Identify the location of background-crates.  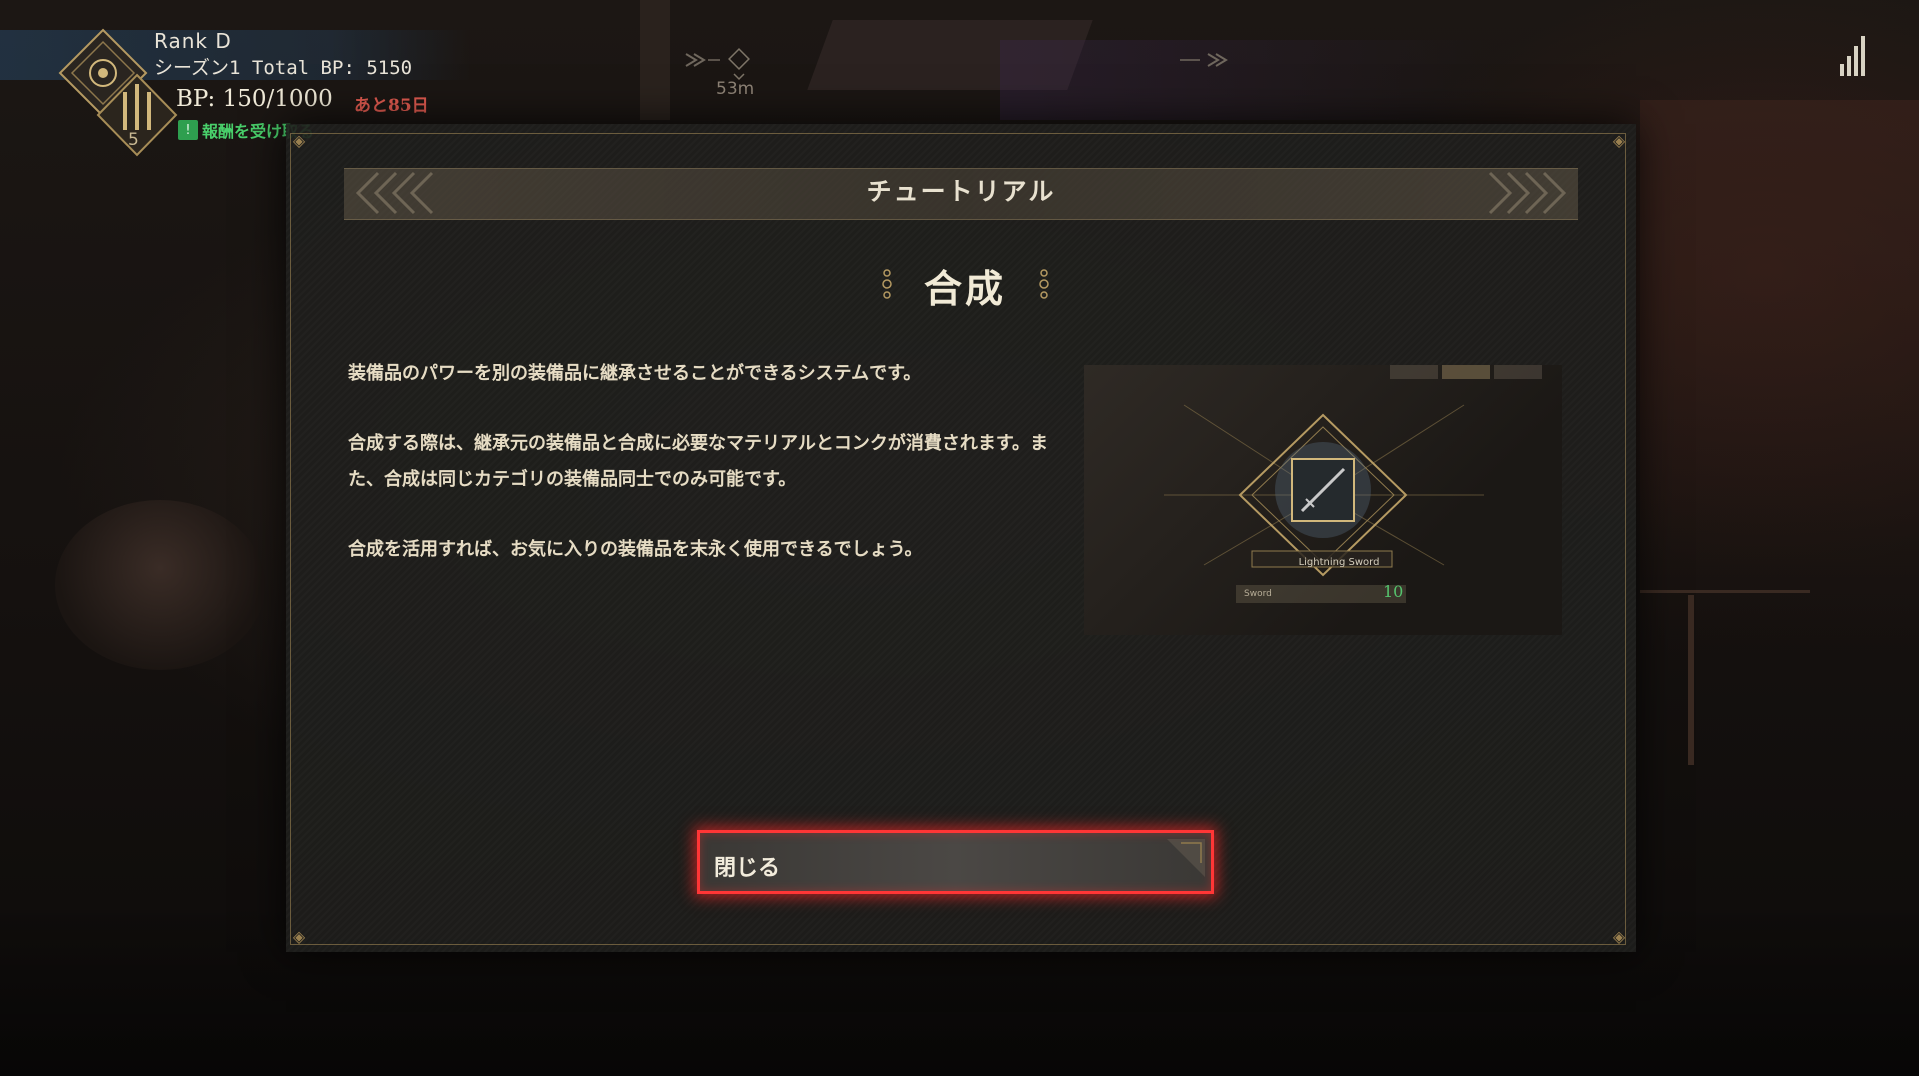
(1779, 380).